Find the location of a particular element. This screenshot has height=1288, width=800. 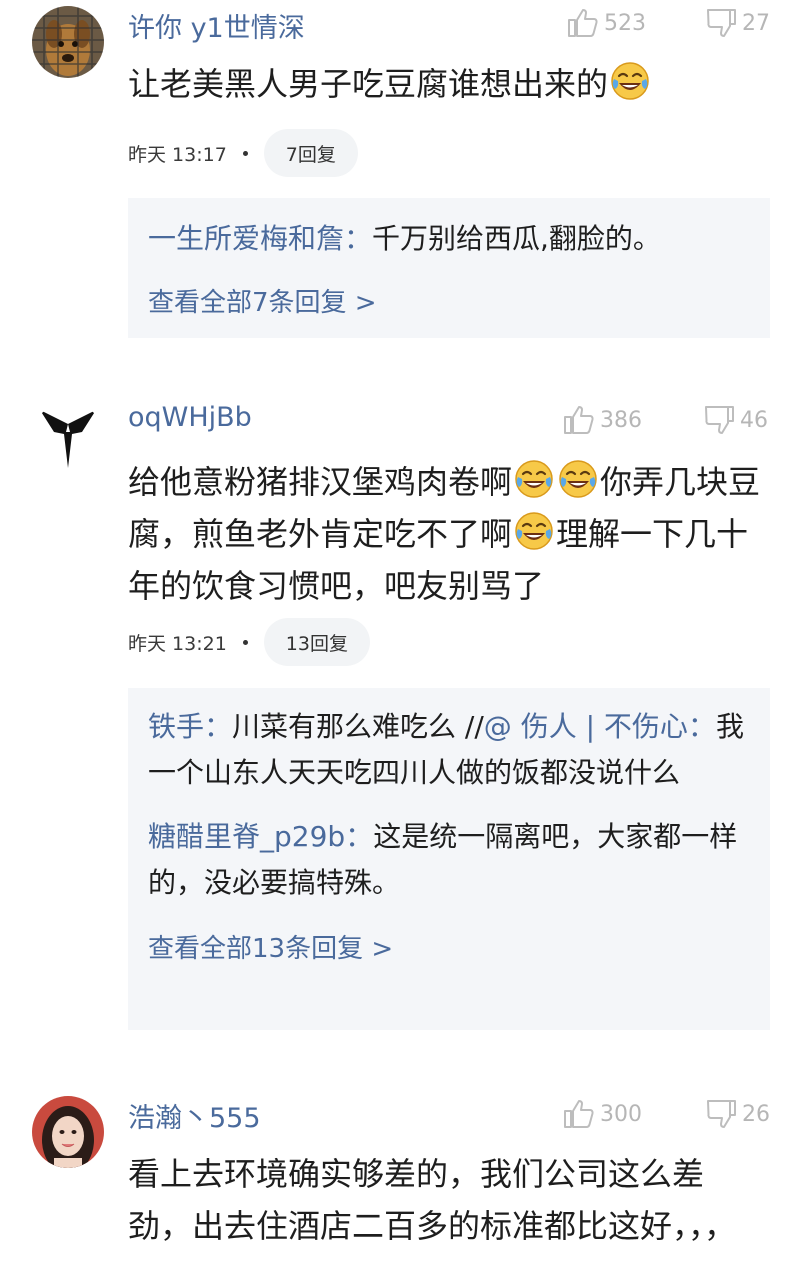

mention-link: @ 伤人 | 不伤心： is located at coordinates (600, 726).